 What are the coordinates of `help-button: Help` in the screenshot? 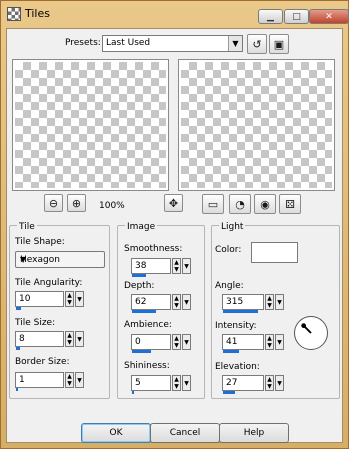 It's located at (254, 433).